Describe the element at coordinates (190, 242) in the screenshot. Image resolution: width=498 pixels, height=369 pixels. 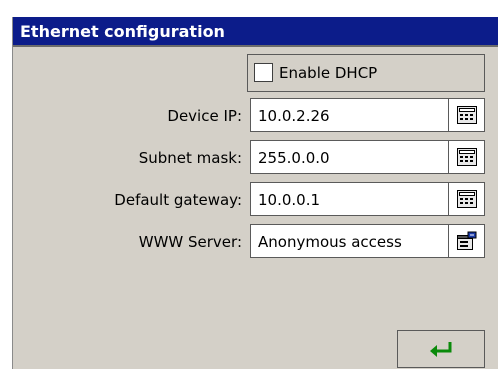
I see `www-server-label: WWW Server:` at that location.